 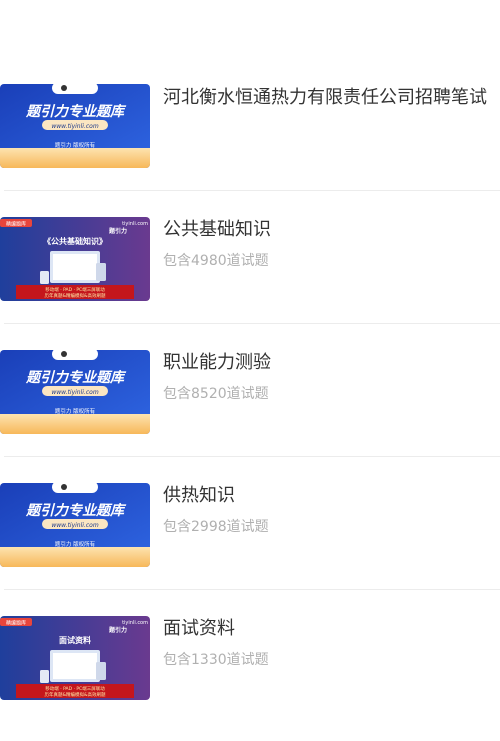 I want to click on item-text: 面试资料 包含1330道试题, so click(x=331, y=643).